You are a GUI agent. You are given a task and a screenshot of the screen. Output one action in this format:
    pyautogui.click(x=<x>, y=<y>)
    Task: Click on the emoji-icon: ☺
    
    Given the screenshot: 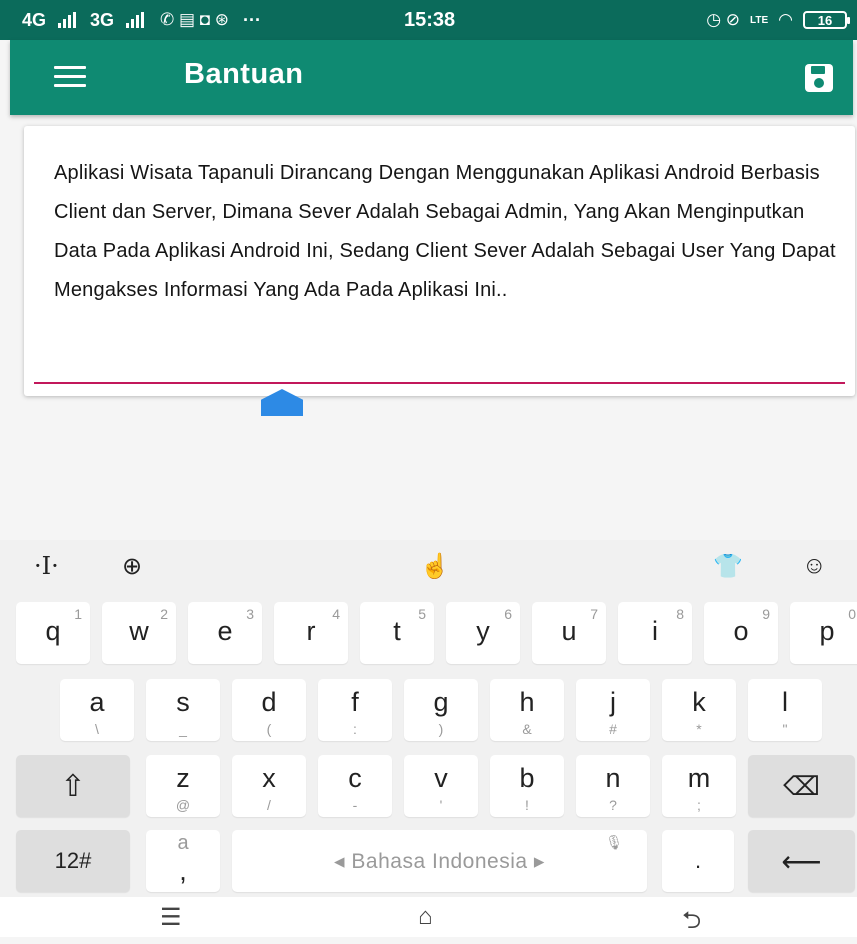 What is the action you would take?
    pyautogui.click(x=814, y=566)
    